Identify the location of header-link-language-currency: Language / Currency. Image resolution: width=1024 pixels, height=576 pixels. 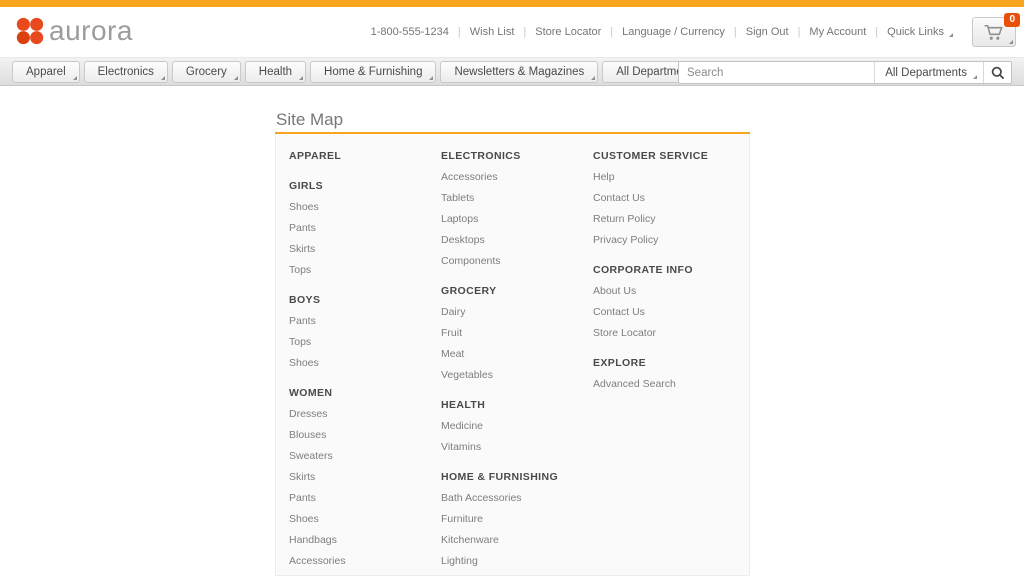
(673, 32).